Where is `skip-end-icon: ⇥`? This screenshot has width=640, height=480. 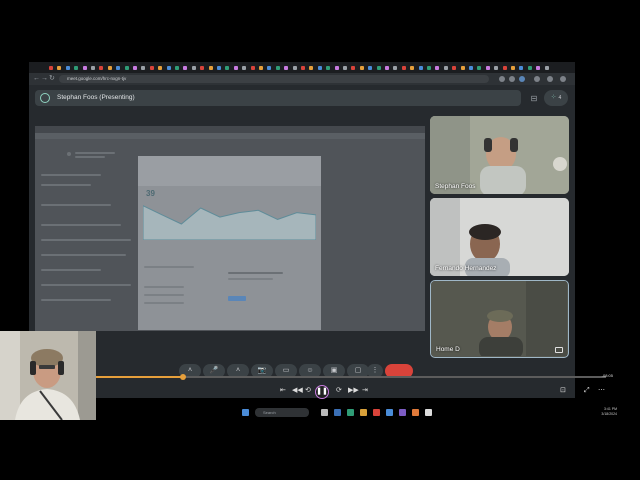 skip-end-icon: ⇥ is located at coordinates (365, 391).